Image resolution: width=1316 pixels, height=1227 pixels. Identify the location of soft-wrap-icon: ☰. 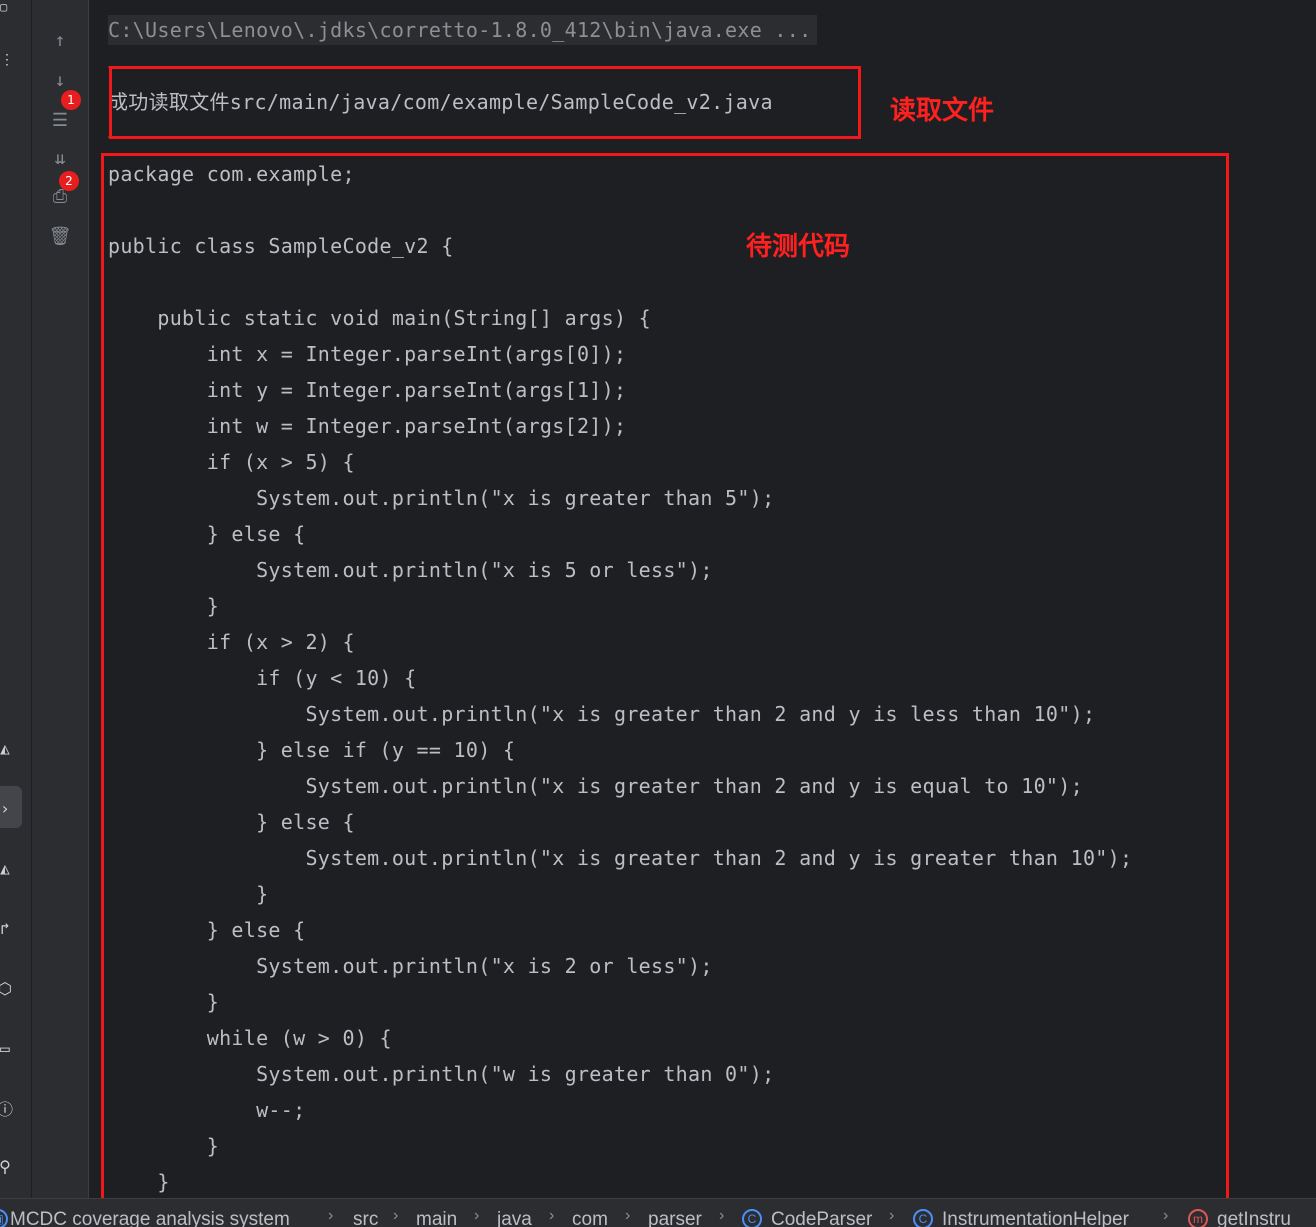
(60, 120).